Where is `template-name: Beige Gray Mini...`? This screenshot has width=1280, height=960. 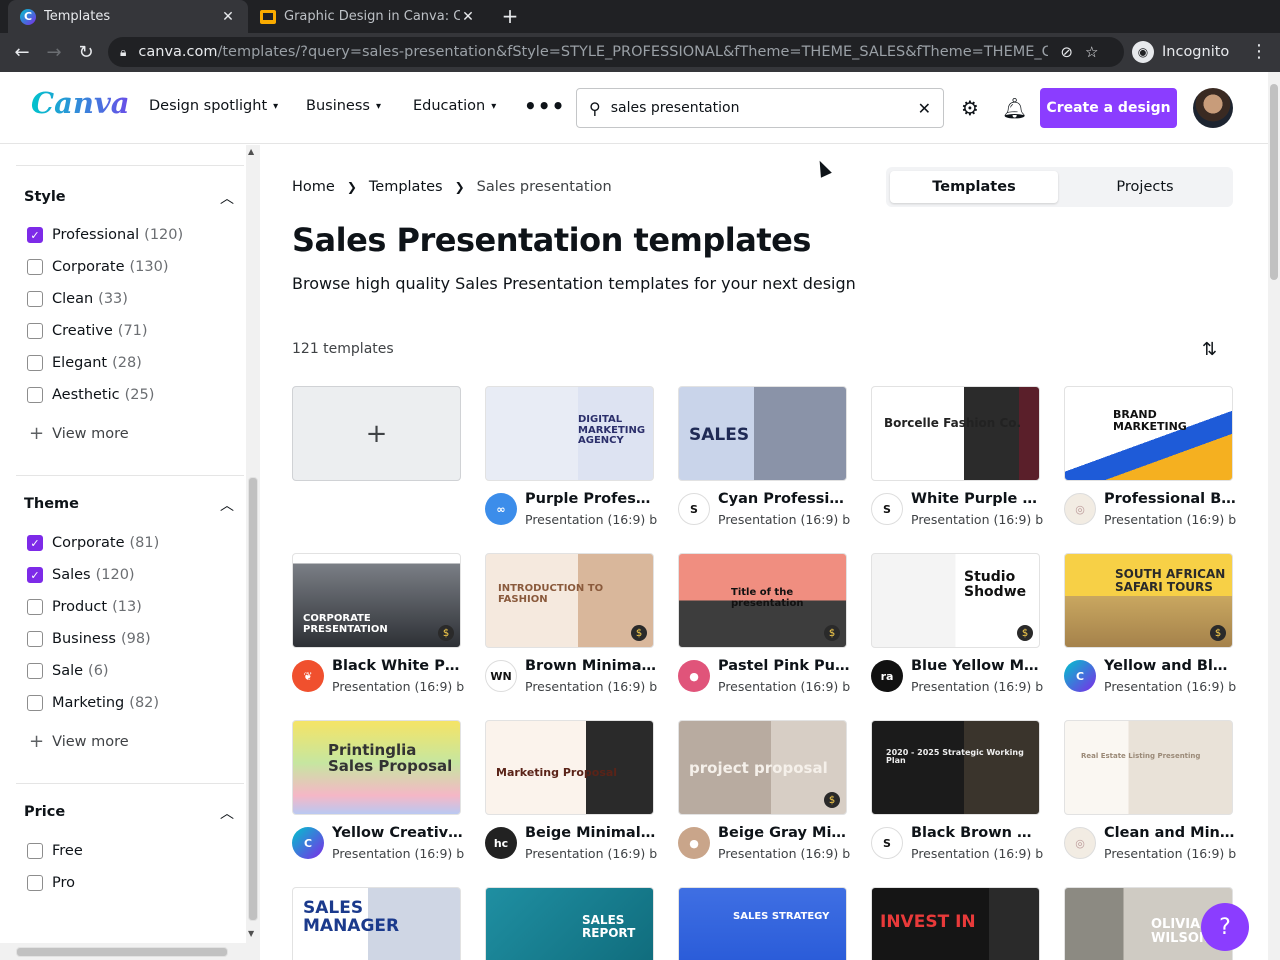 template-name: Beige Gray Mini... is located at coordinates (784, 833).